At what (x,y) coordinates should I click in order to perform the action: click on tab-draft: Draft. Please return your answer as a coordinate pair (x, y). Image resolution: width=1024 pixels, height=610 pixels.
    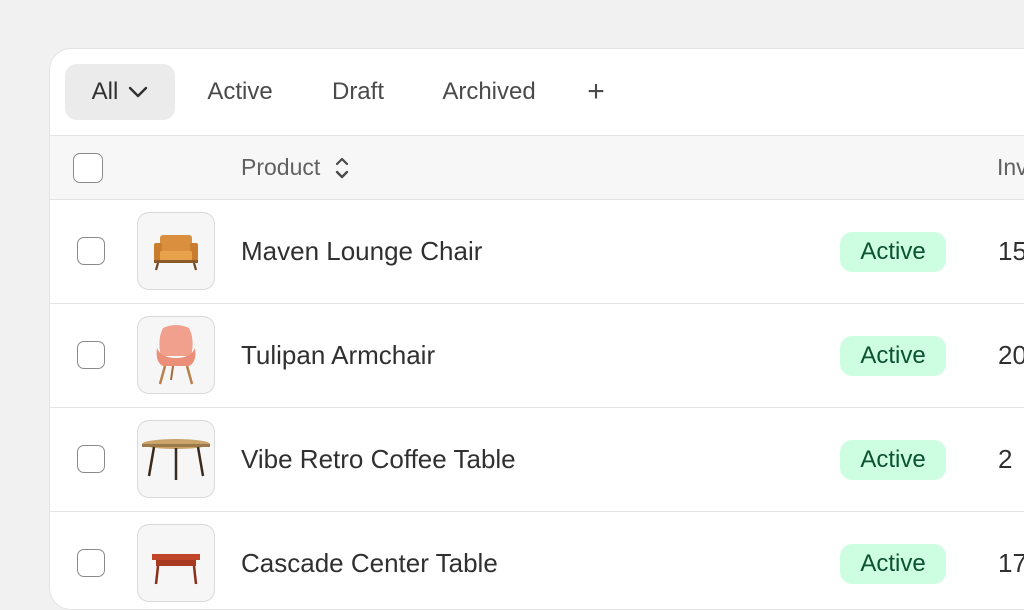
    Looking at the image, I should click on (358, 92).